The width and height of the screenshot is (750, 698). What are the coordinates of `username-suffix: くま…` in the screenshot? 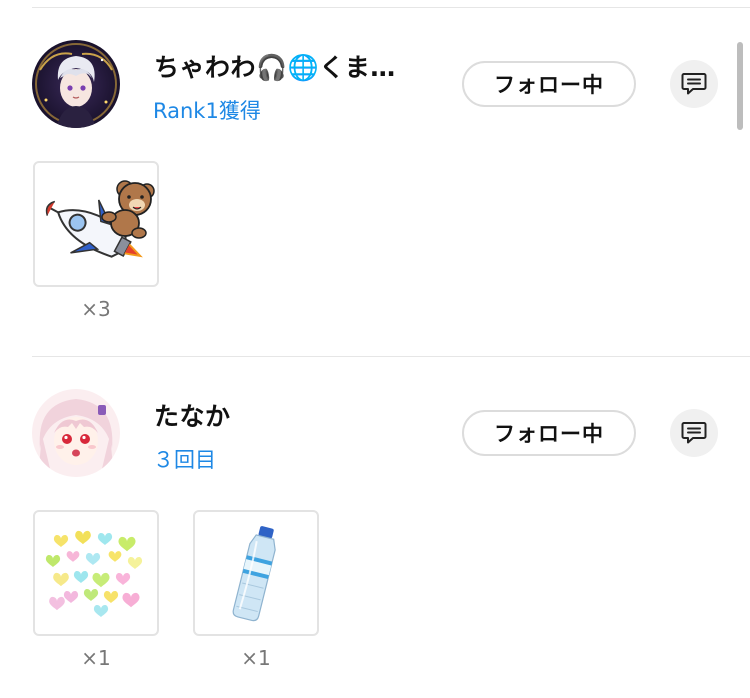 It's located at (357, 67).